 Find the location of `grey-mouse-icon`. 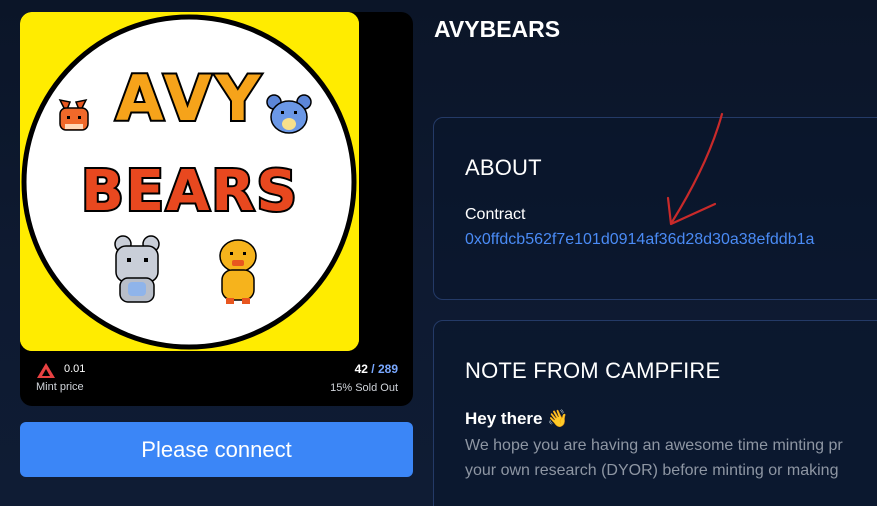

grey-mouse-icon is located at coordinates (137, 269).